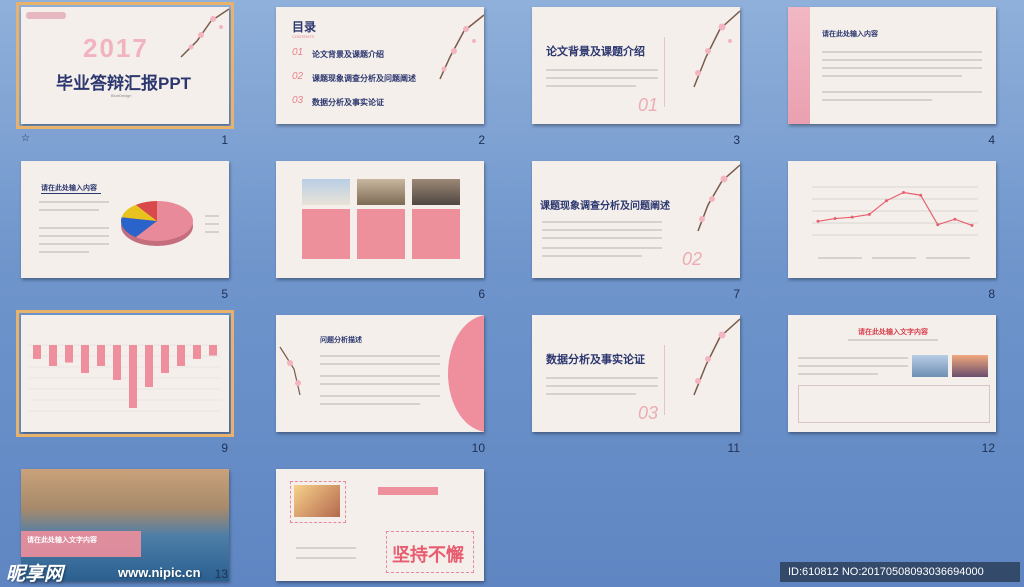 This screenshot has width=1024, height=587. I want to click on slide-thumbnail-1: 2017 毕业答辩汇报PPT BlueDesign, so click(125, 65).